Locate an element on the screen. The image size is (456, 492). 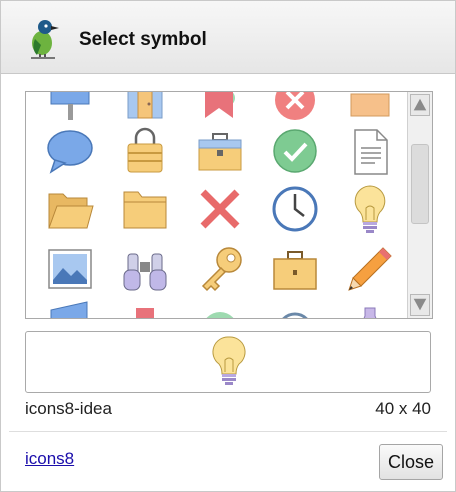
dialog-title: Select symbol is located at coordinates (143, 39).